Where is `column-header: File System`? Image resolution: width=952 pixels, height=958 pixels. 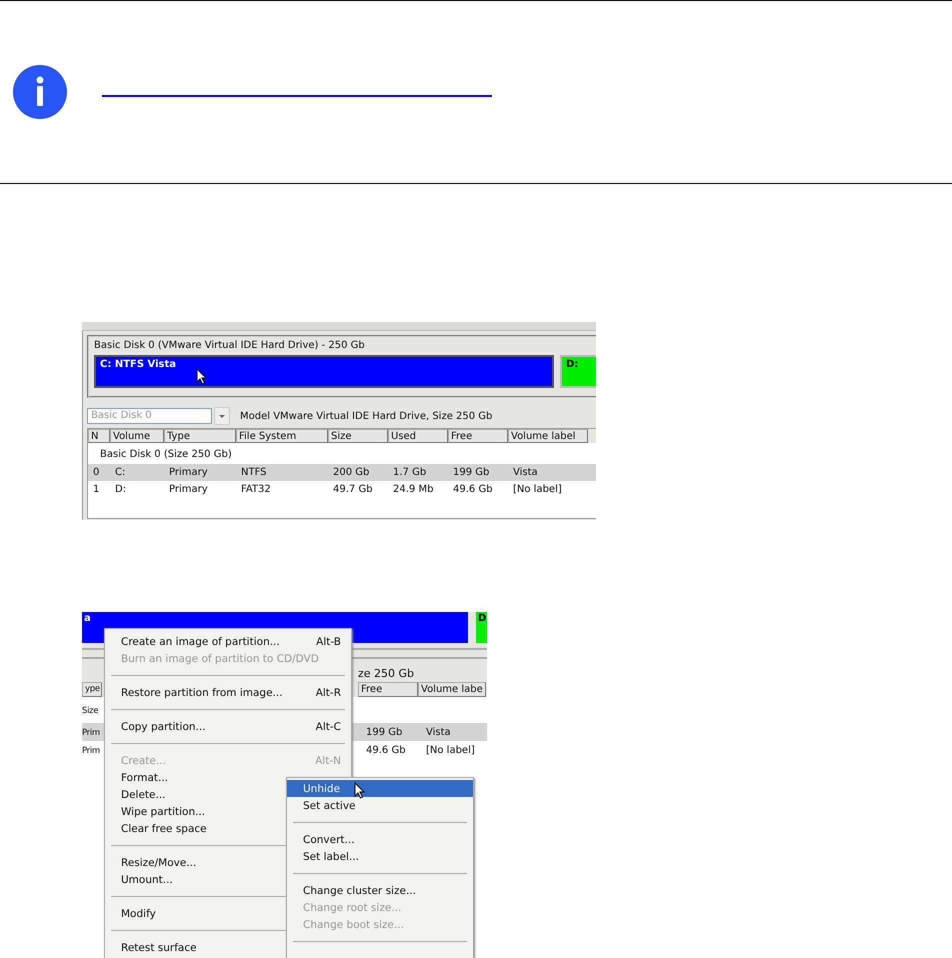
column-header: File System is located at coordinates (282, 436).